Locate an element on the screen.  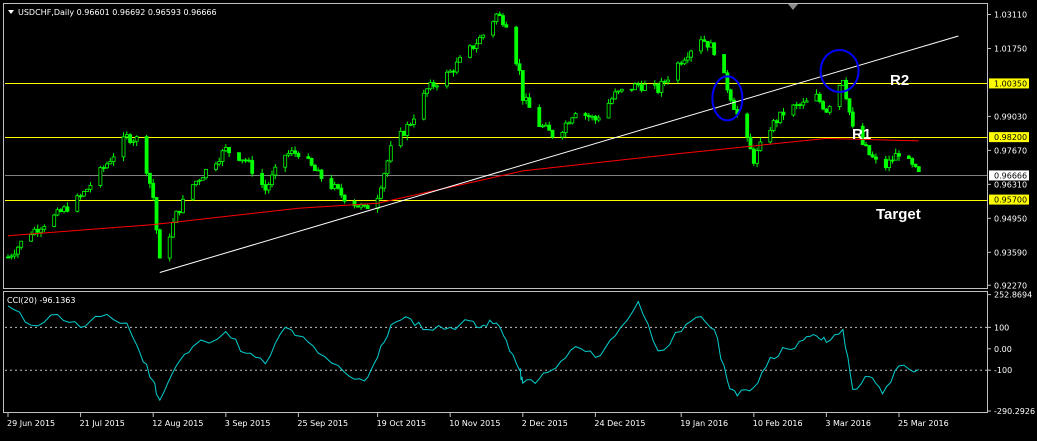
time-tick-label: 10 Feb 2016 is located at coordinates (778, 423).